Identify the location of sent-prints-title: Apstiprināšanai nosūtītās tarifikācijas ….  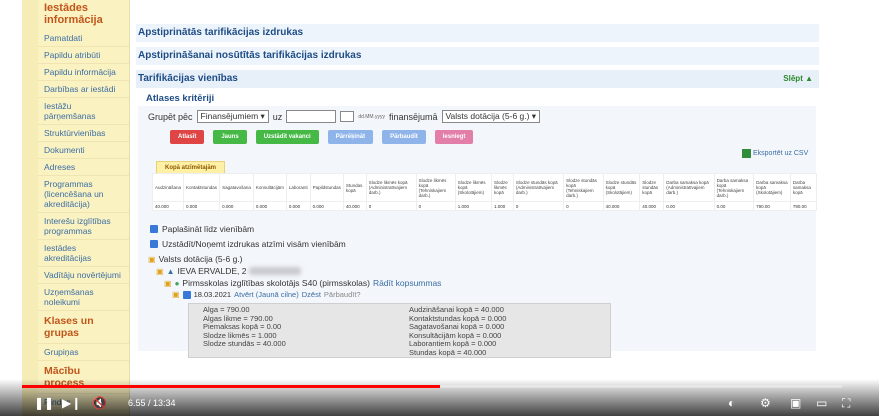
(250, 55).